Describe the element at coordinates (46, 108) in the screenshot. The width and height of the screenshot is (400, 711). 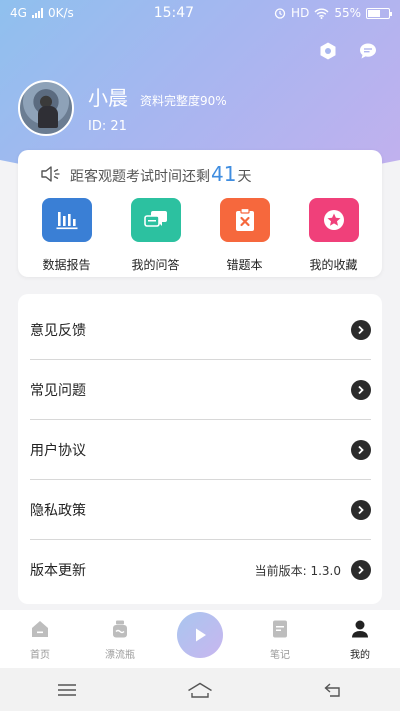
I see `avatar` at that location.